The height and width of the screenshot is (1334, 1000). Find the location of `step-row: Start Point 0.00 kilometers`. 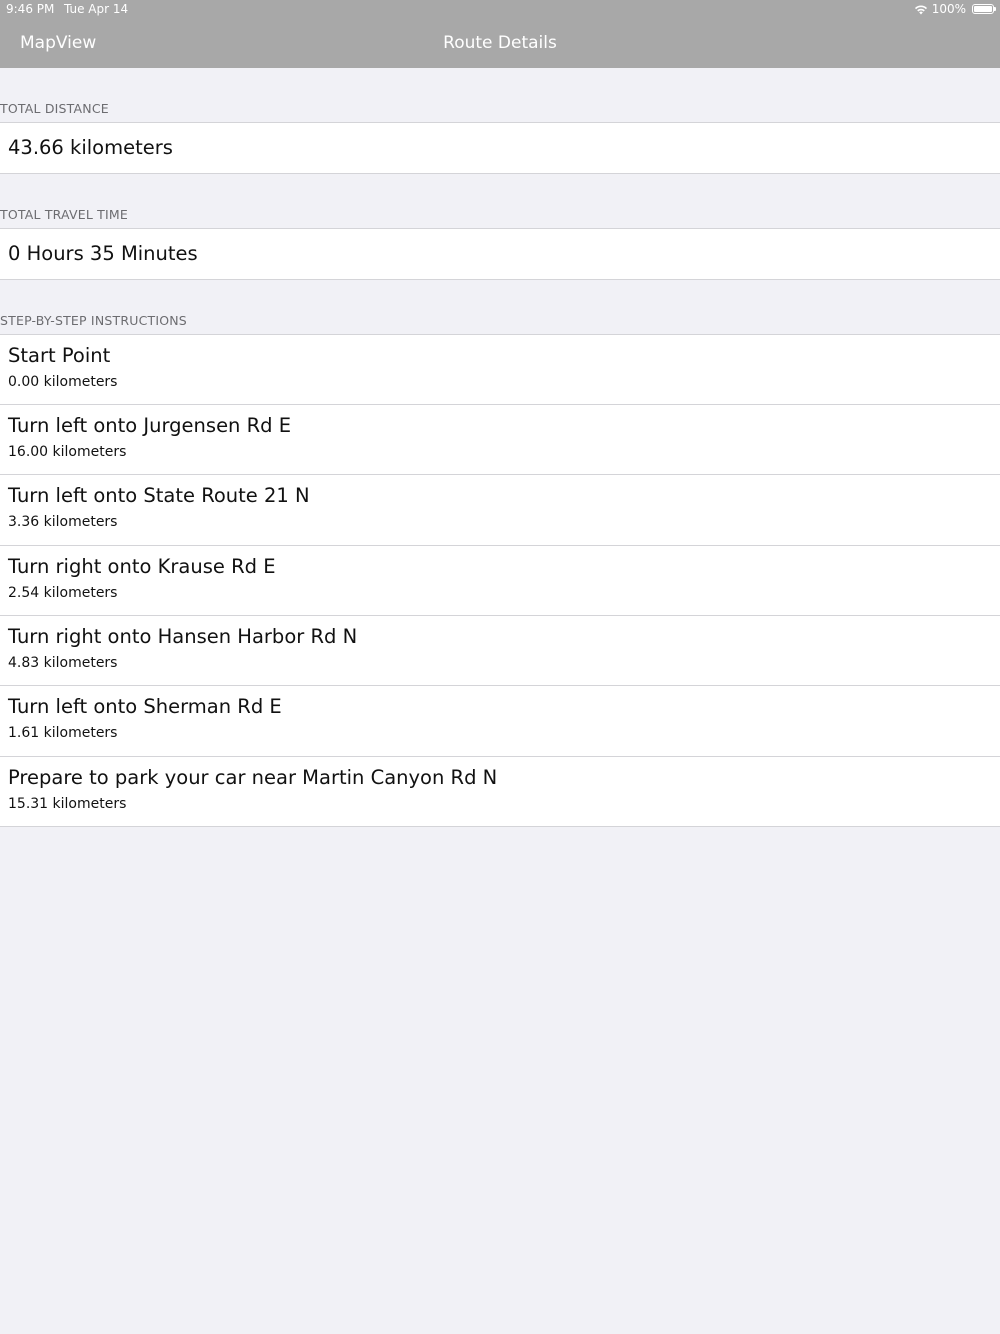

step-row: Start Point 0.00 kilometers is located at coordinates (500, 369).